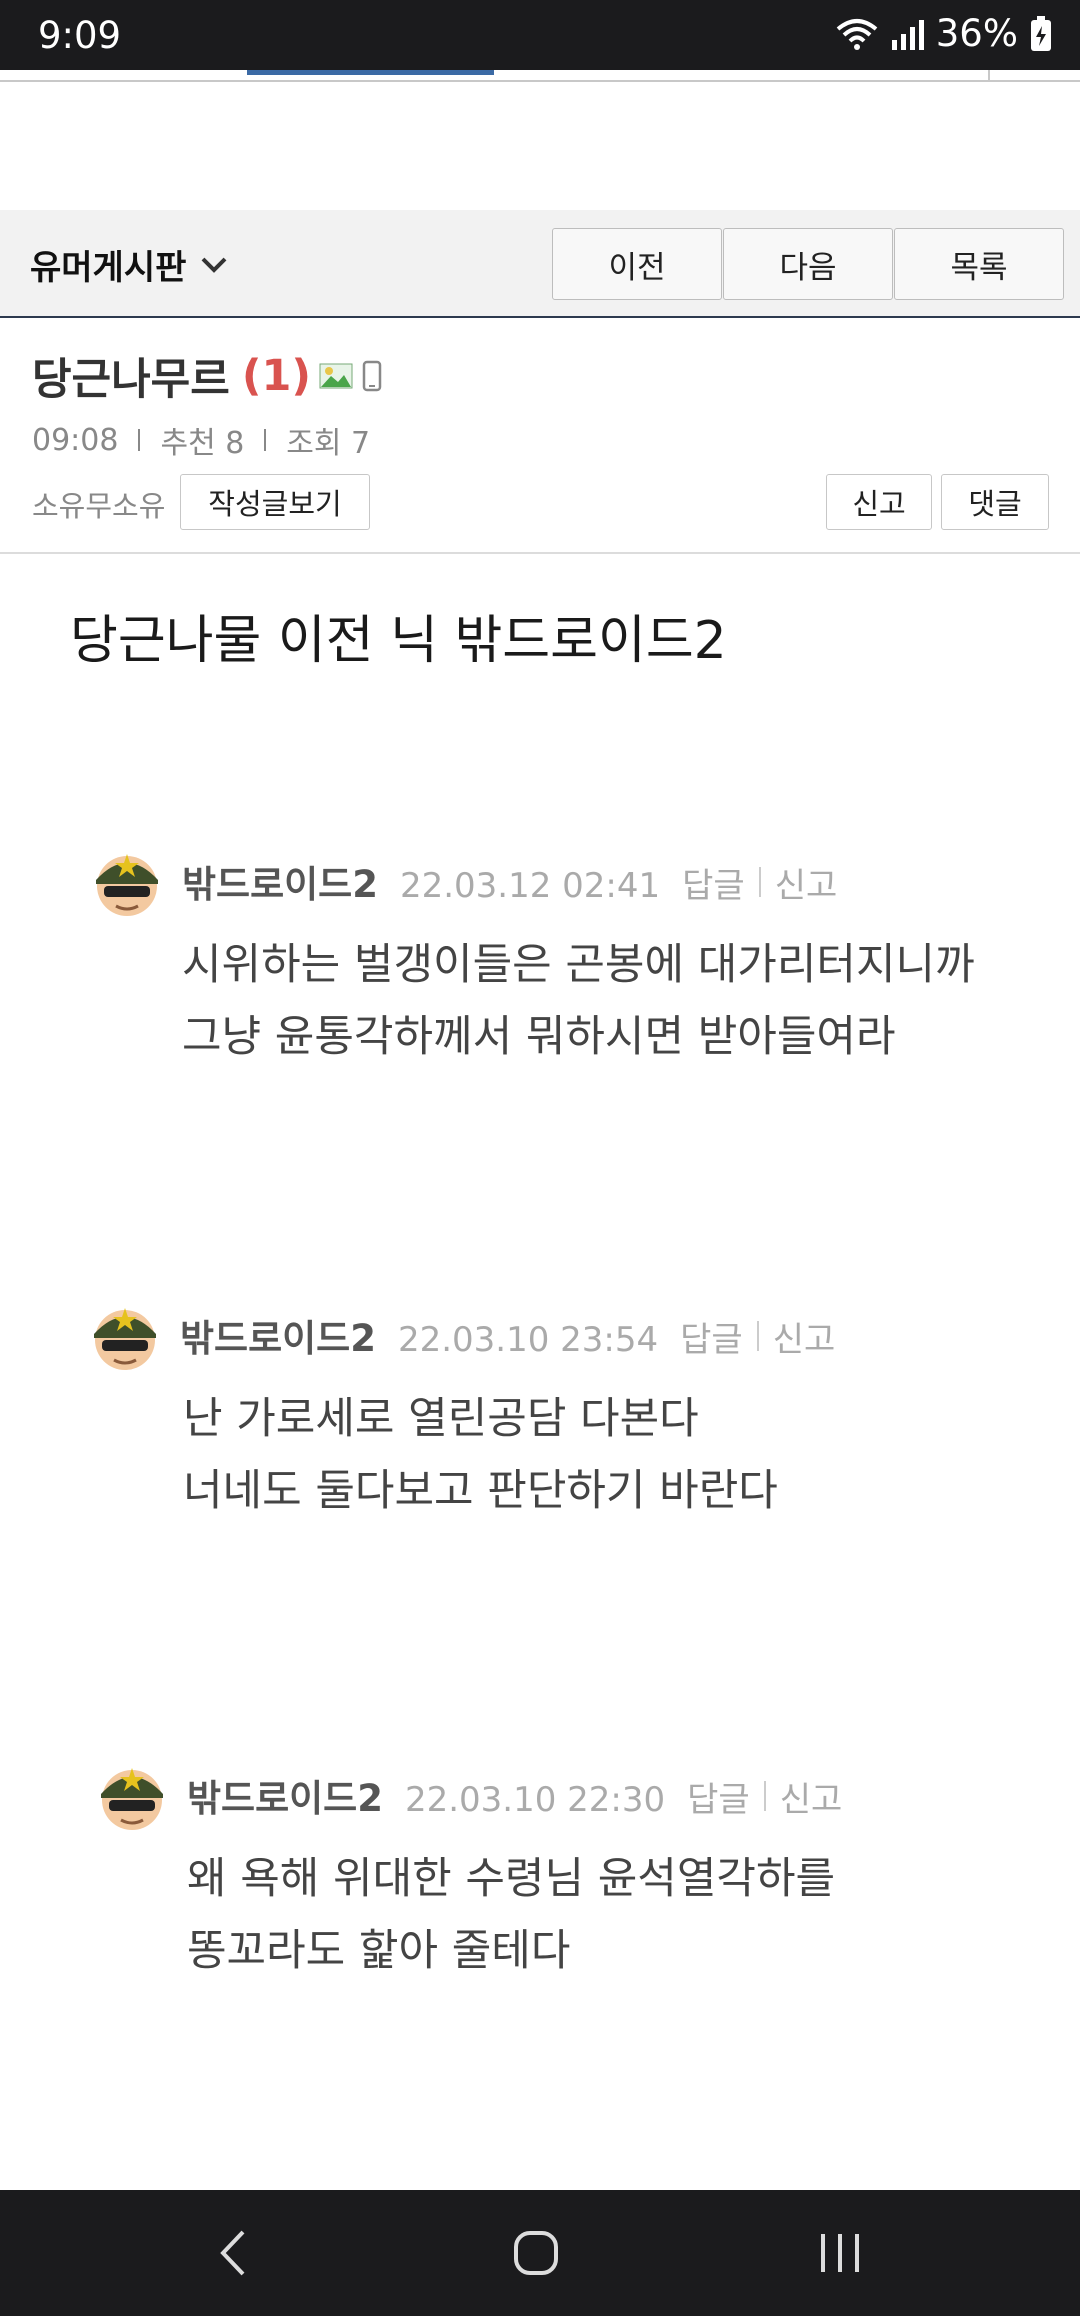  I want to click on system-nav-bar, so click(540, 2253).